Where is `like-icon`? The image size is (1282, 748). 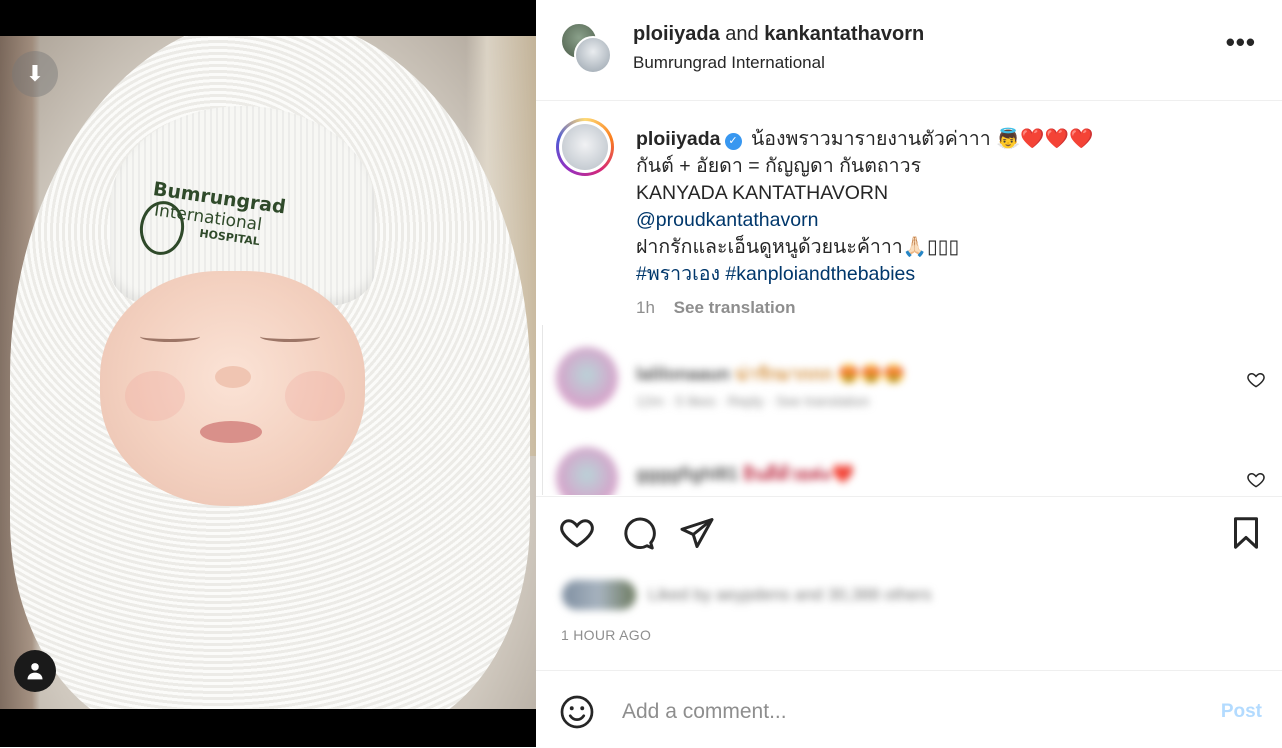
like-icon is located at coordinates (577, 533).